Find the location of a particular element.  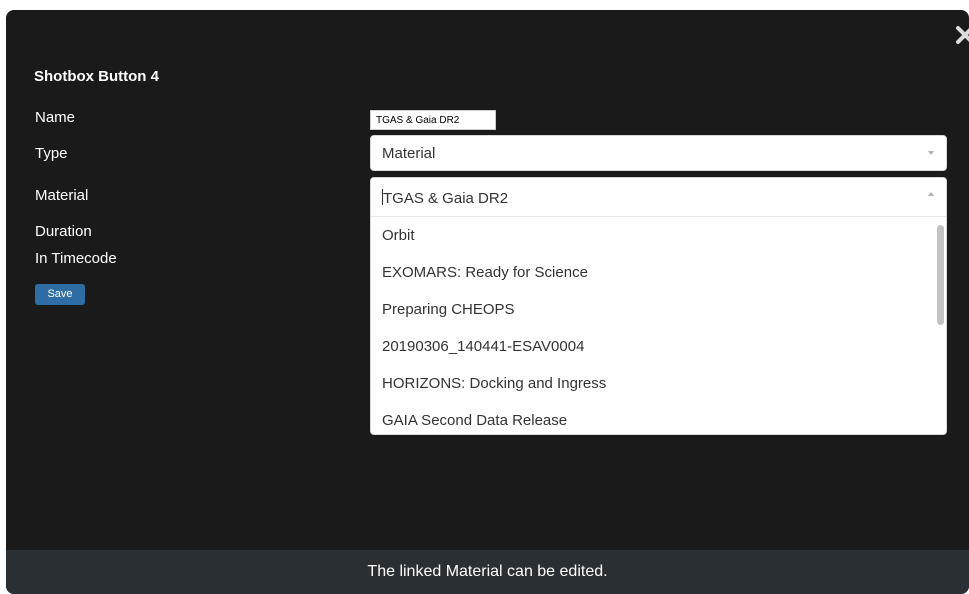

save-button: Save is located at coordinates (60, 294).